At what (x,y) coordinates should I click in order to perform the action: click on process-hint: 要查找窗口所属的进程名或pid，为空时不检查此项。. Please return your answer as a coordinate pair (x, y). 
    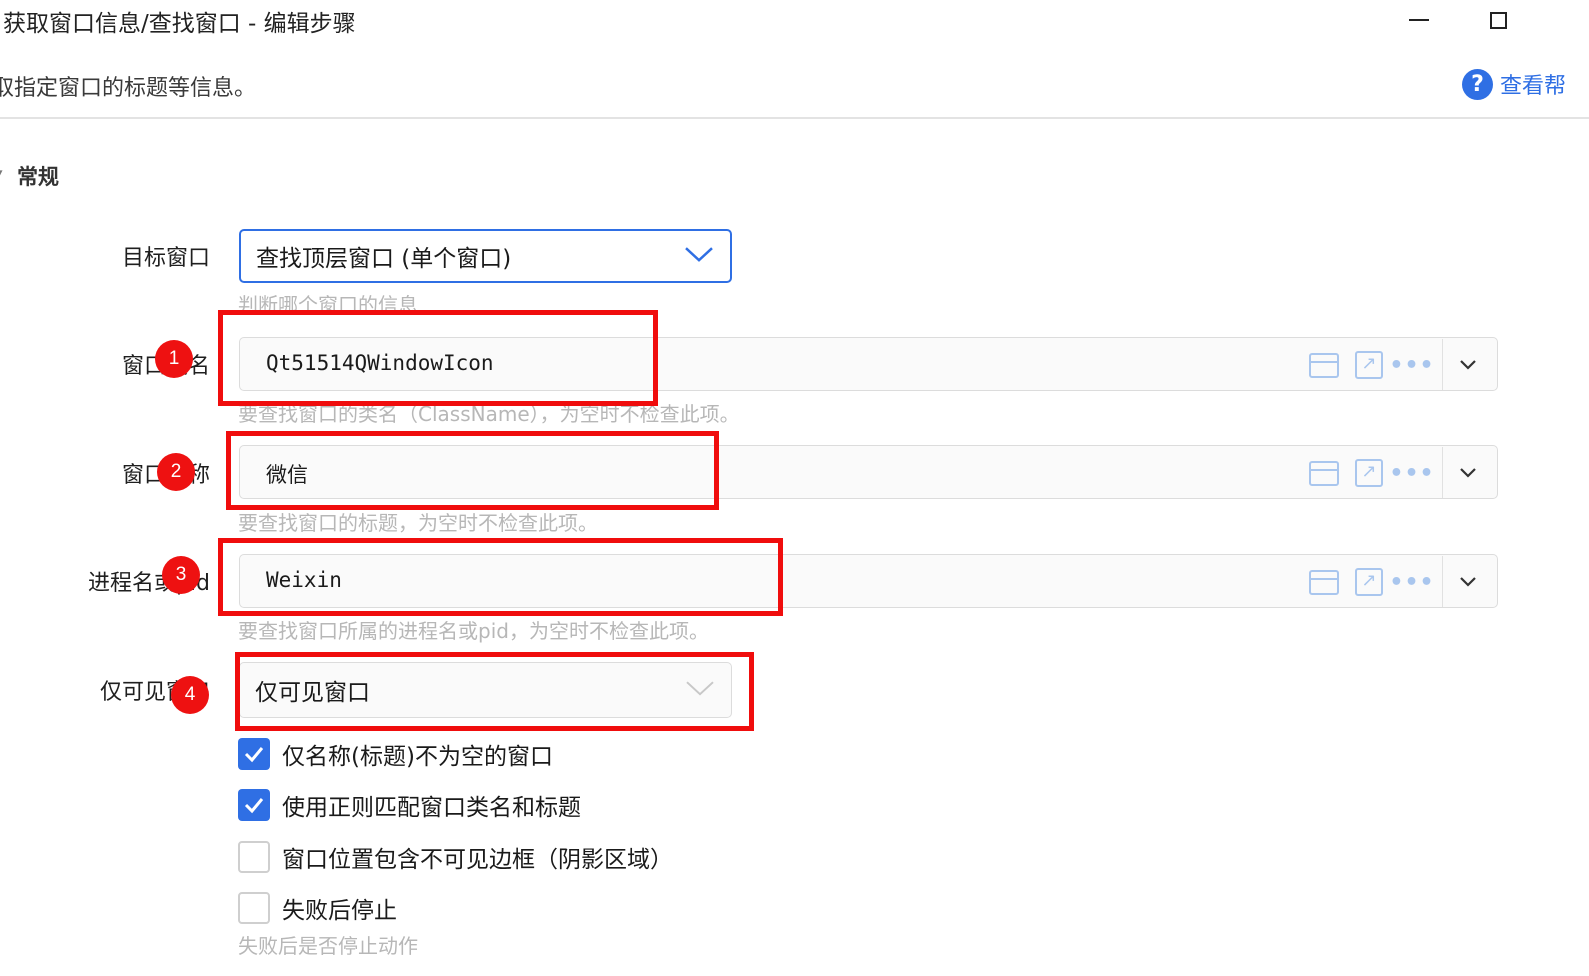
    Looking at the image, I should click on (473, 631).